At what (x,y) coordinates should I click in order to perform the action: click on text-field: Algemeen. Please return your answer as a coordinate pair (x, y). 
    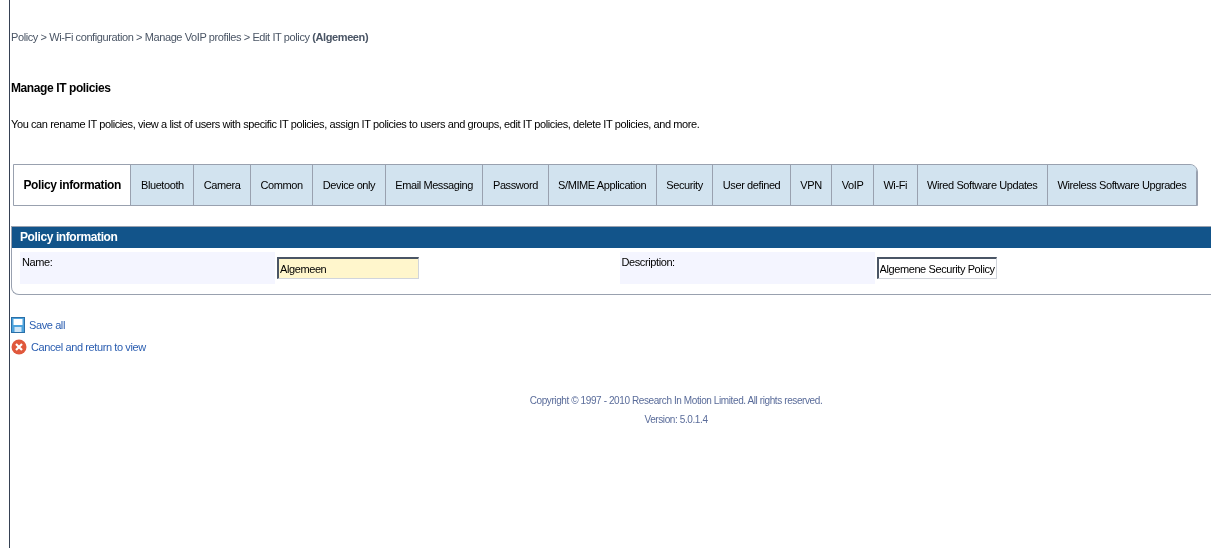
    Looking at the image, I should click on (348, 268).